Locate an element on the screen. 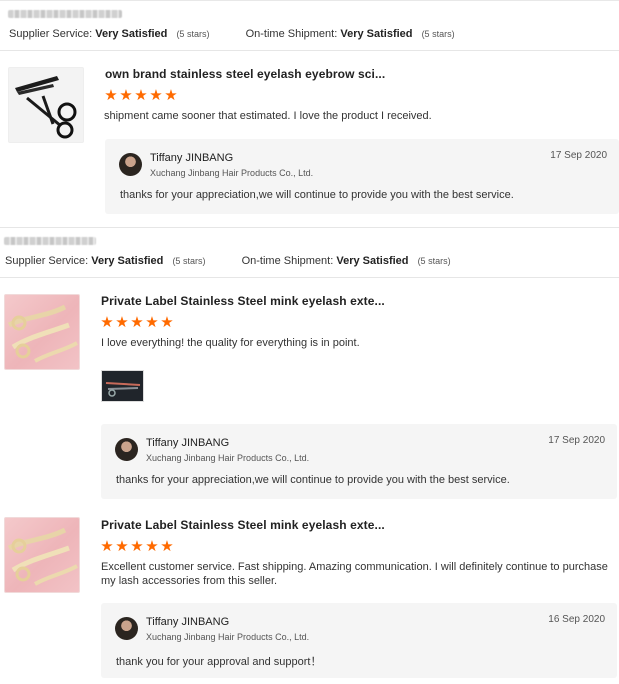 This screenshot has width=619, height=684. scissors-tweezers-icon is located at coordinates (46, 105).